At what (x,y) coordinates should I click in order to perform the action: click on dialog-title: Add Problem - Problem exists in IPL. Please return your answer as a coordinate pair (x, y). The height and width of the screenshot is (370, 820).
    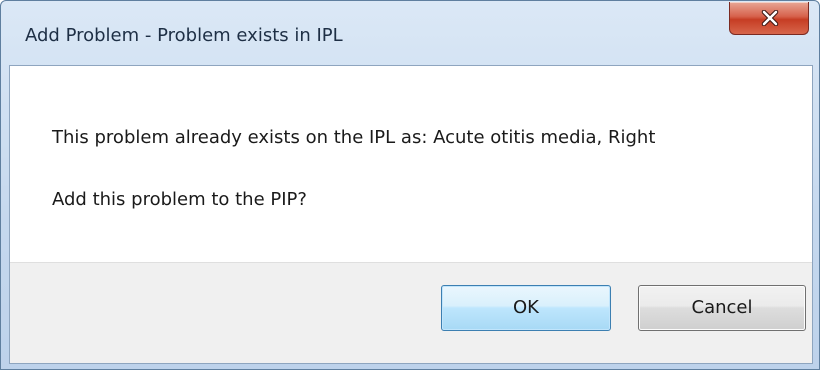
    Looking at the image, I should click on (184, 35).